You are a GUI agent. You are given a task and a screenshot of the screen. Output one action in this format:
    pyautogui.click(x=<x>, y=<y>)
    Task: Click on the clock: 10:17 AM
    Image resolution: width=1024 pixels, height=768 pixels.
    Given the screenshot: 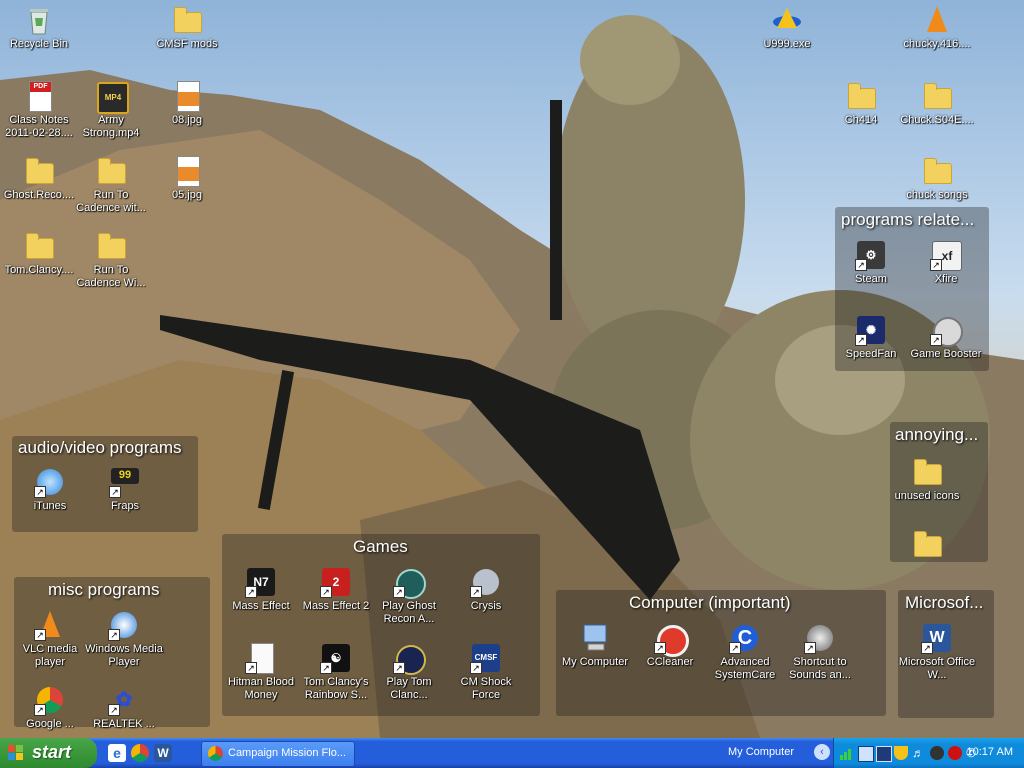 What is the action you would take?
    pyautogui.click(x=990, y=752)
    